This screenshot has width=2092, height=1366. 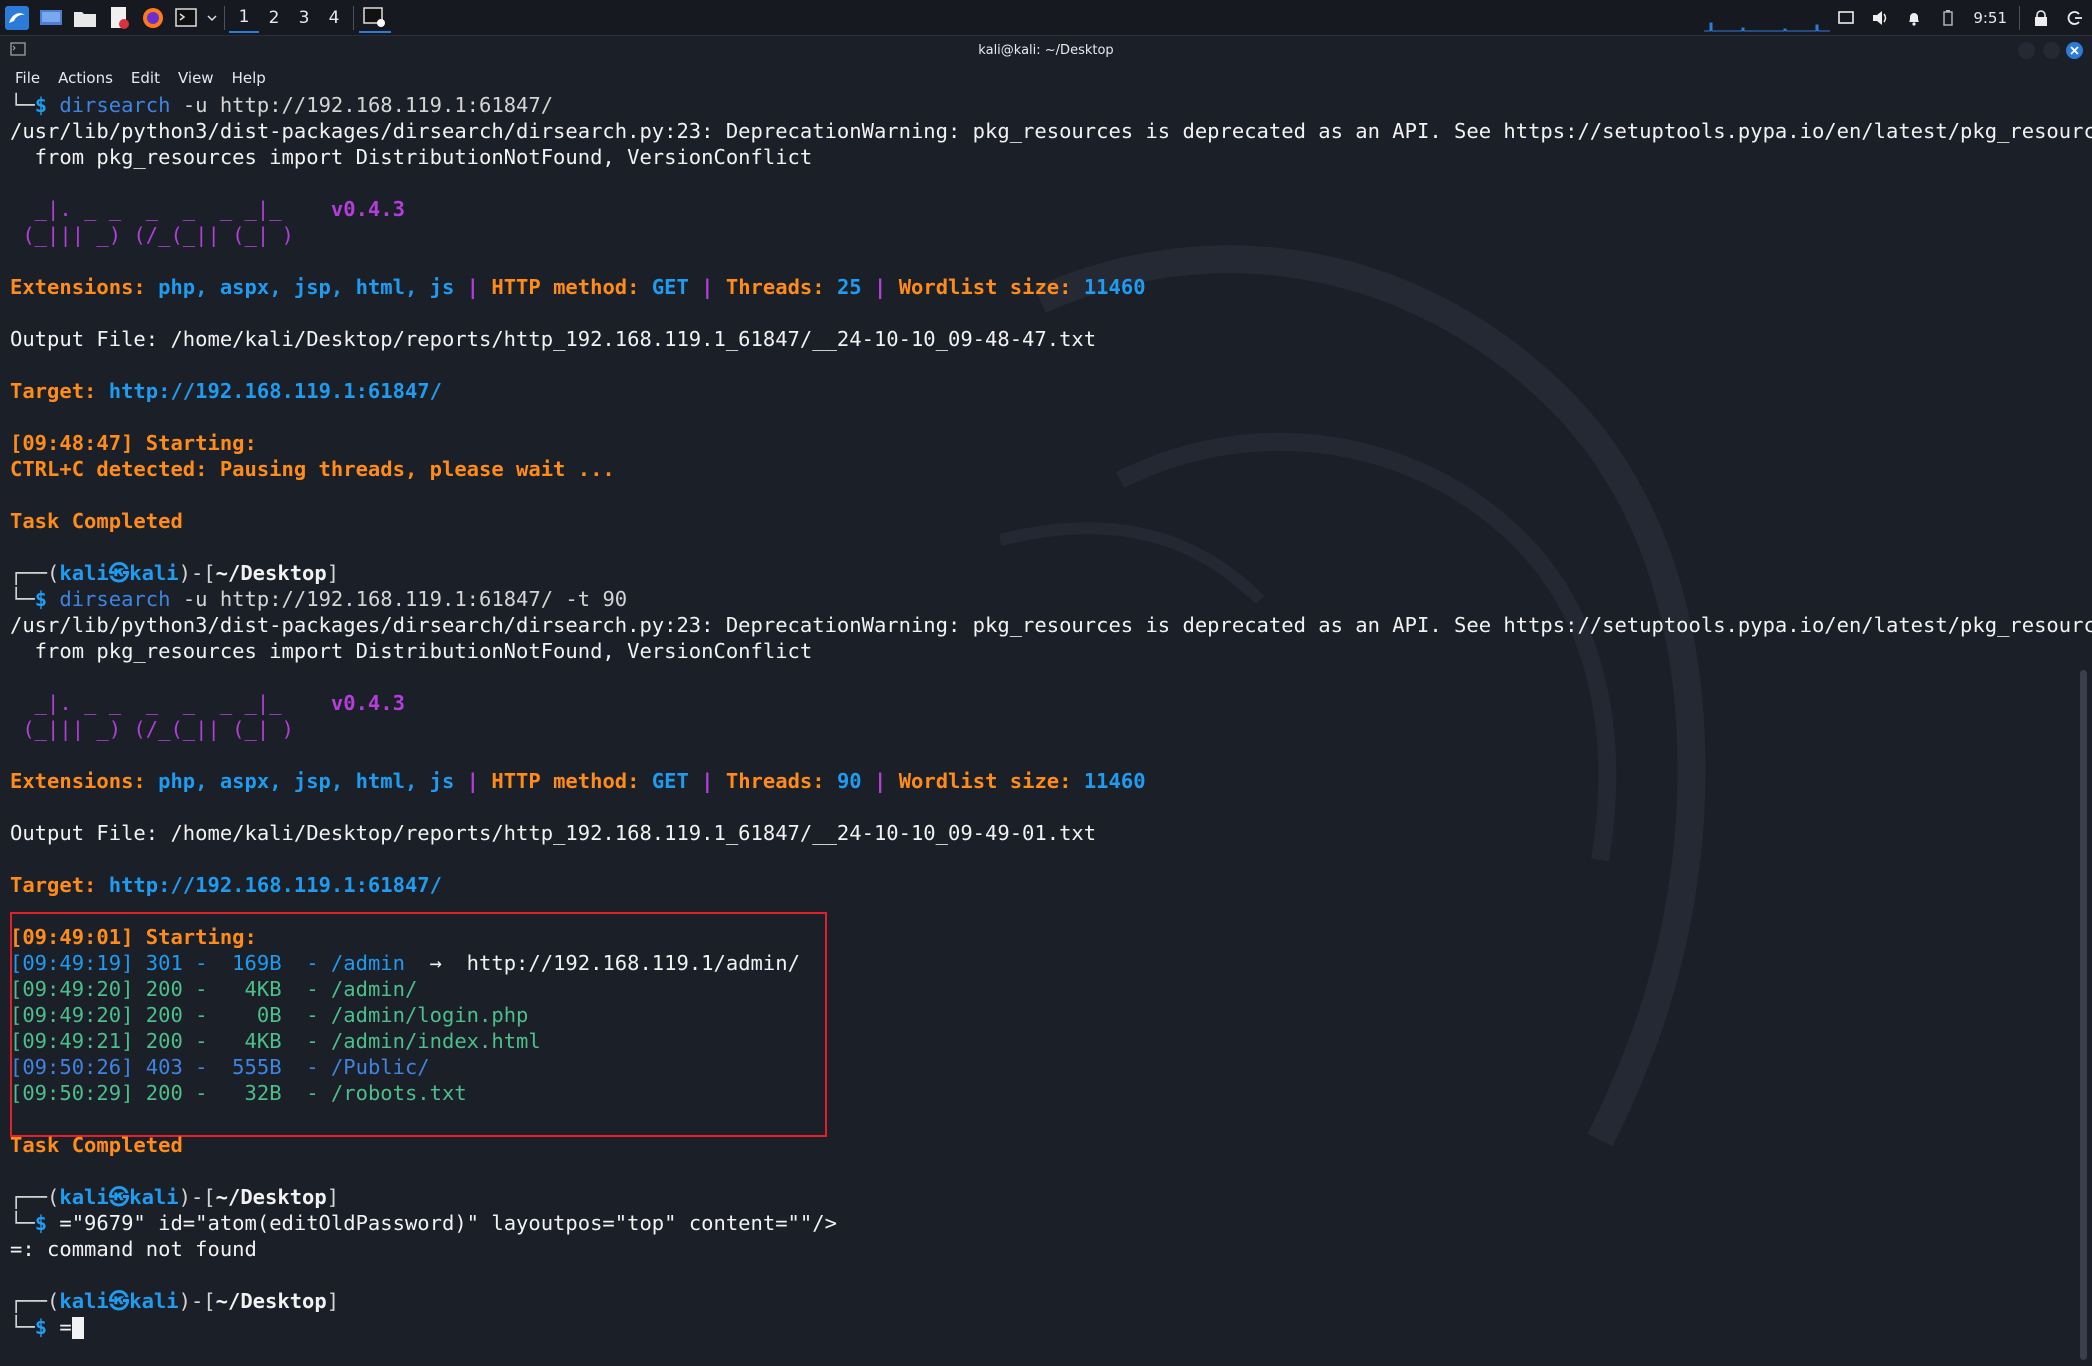 I want to click on workspace-1: 1, so click(x=244, y=18).